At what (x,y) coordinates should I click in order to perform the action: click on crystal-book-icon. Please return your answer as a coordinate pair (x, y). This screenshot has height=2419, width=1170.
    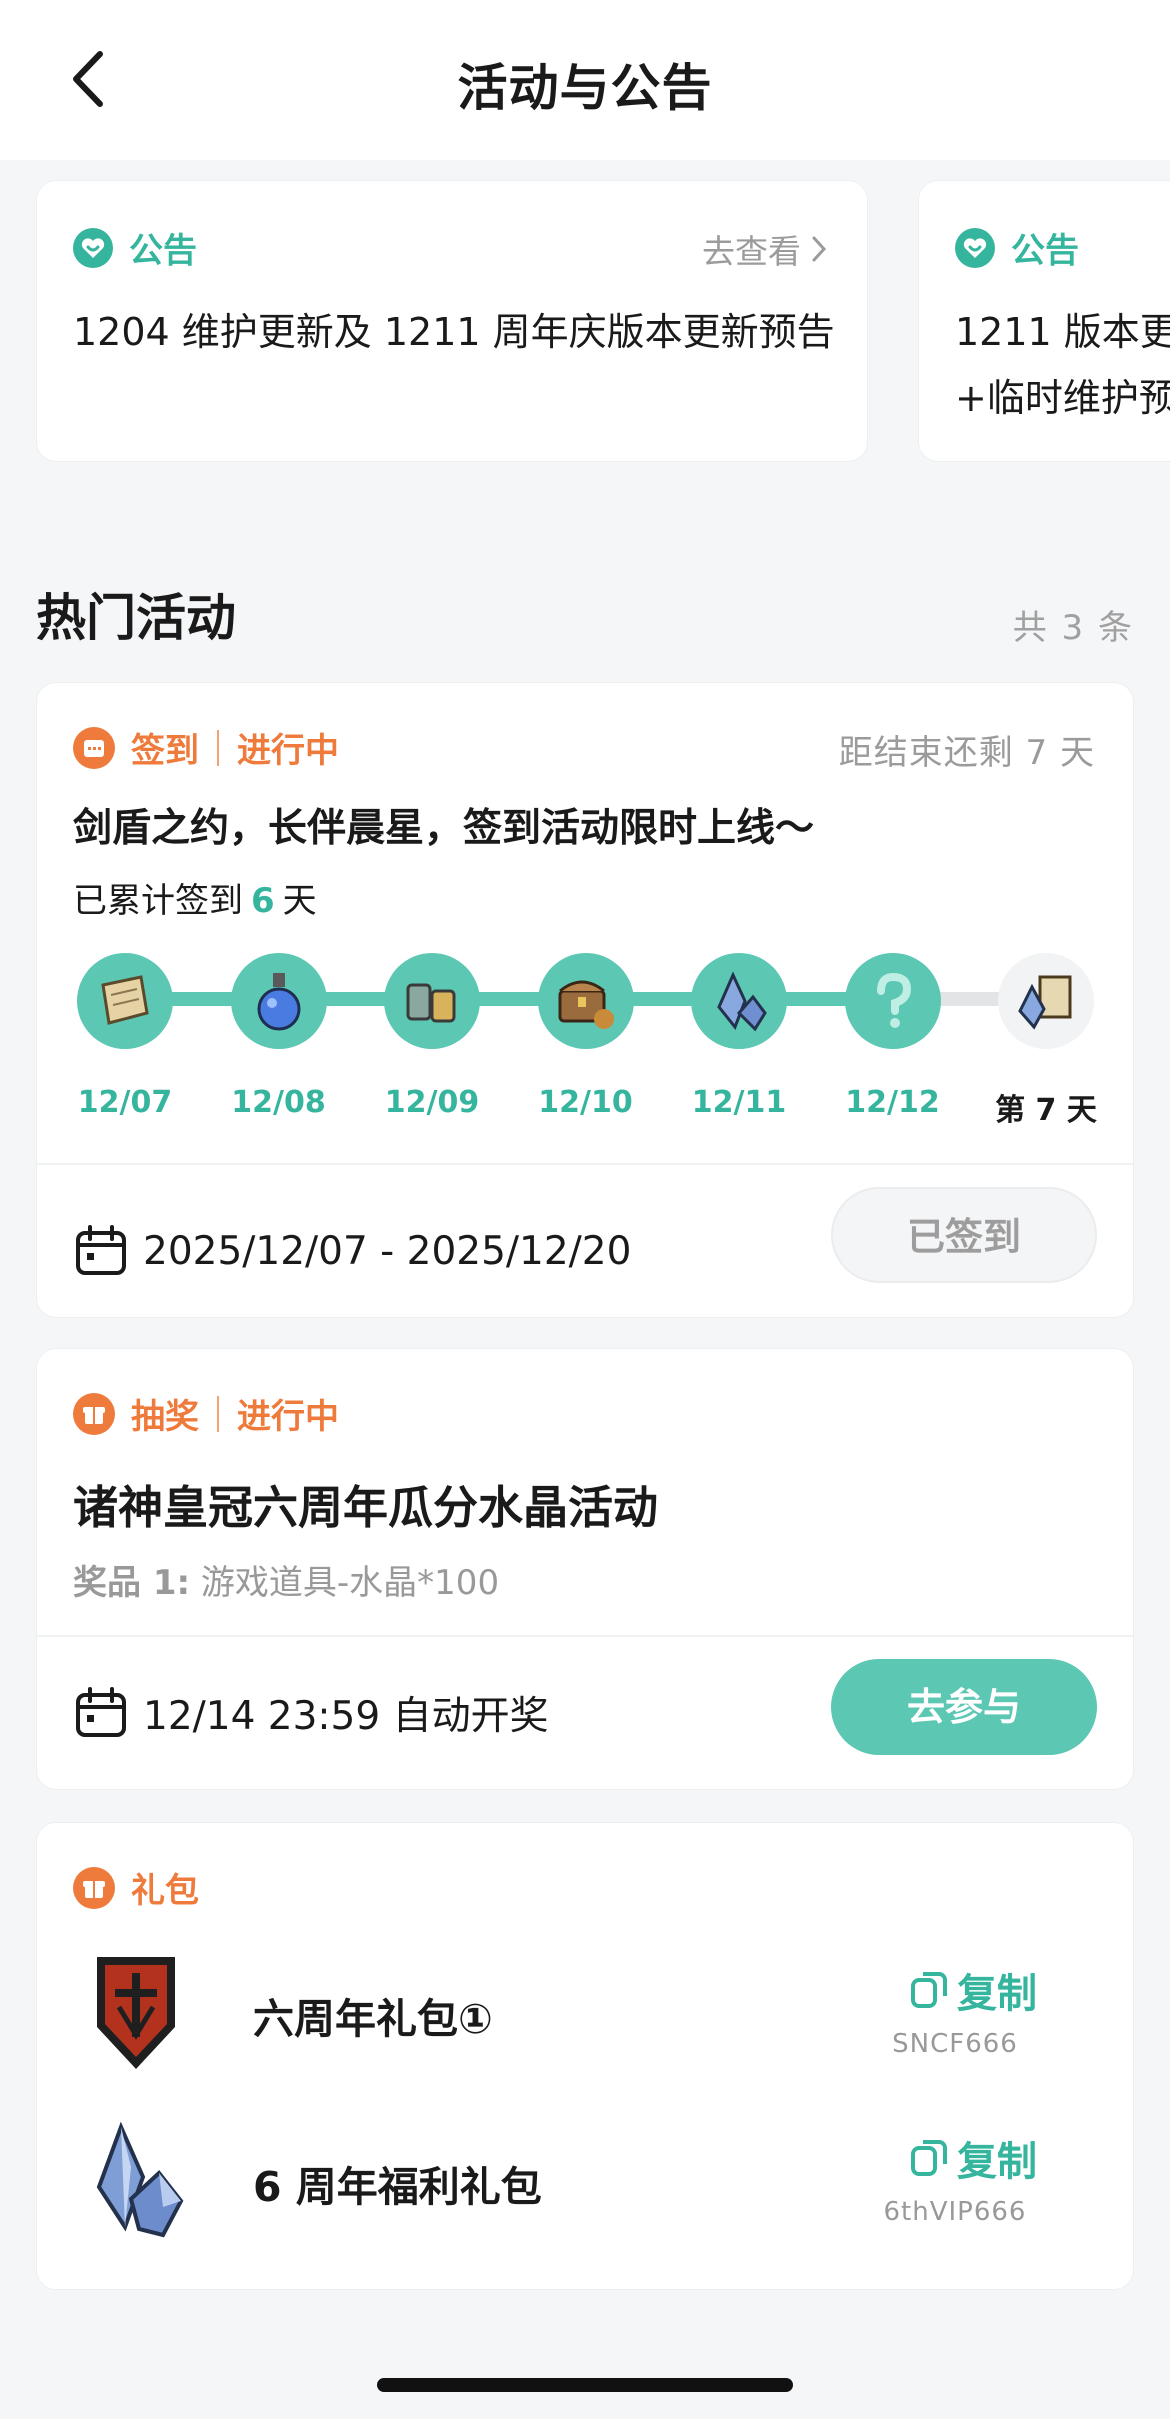
    Looking at the image, I should click on (1046, 1001).